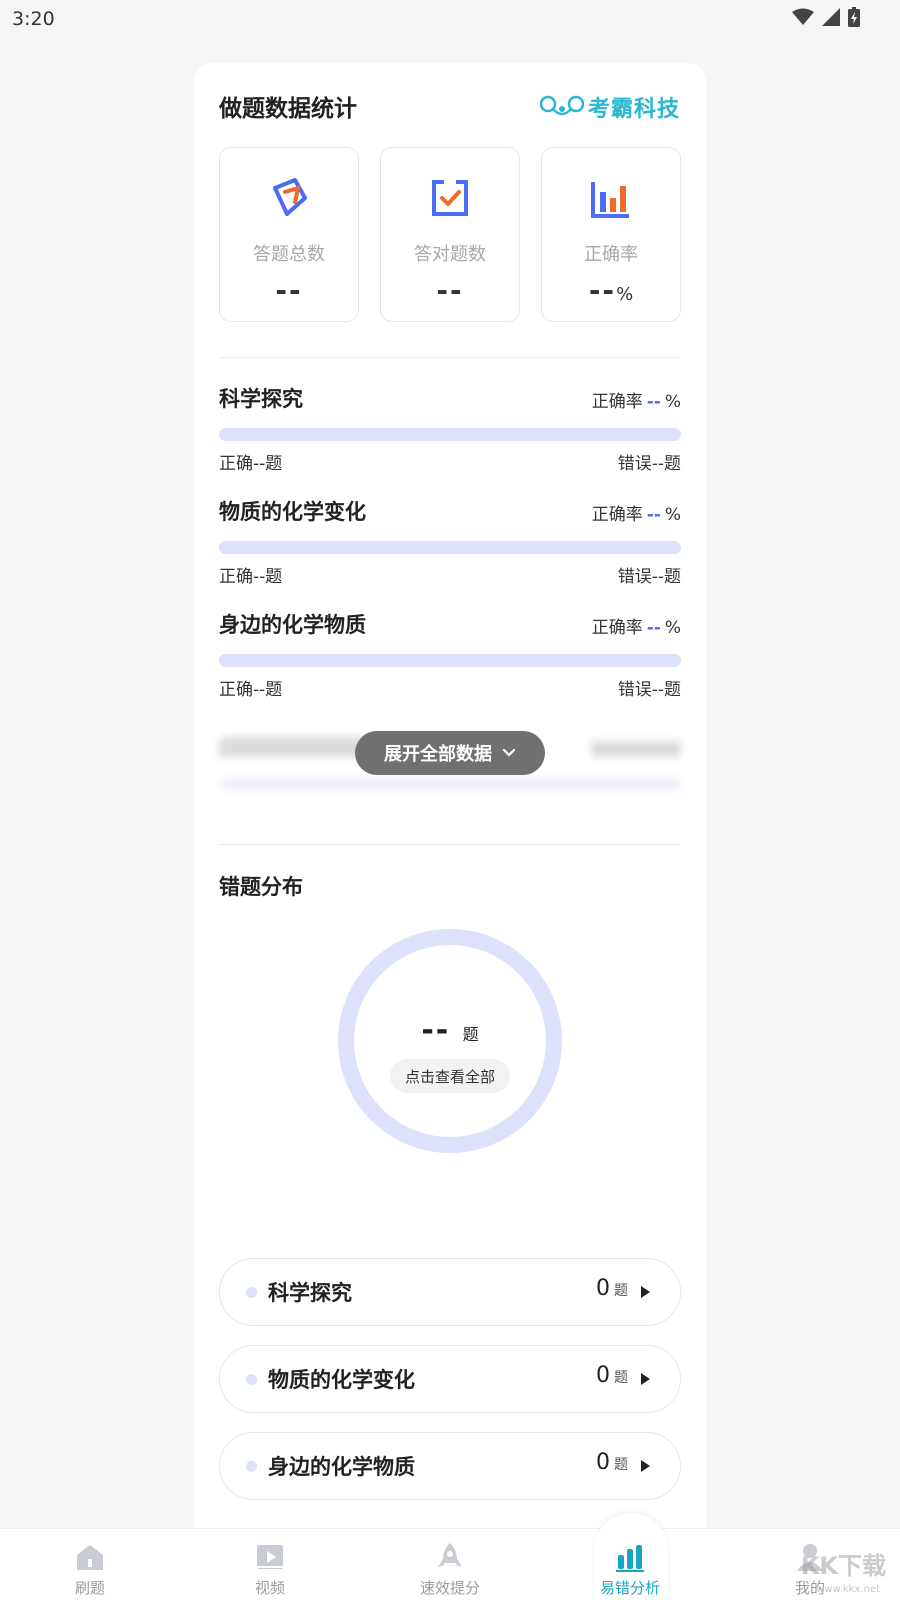 The width and height of the screenshot is (900, 1600). Describe the element at coordinates (848, 1589) in the screenshot. I see `watermark-url: www.kkx.net` at that location.